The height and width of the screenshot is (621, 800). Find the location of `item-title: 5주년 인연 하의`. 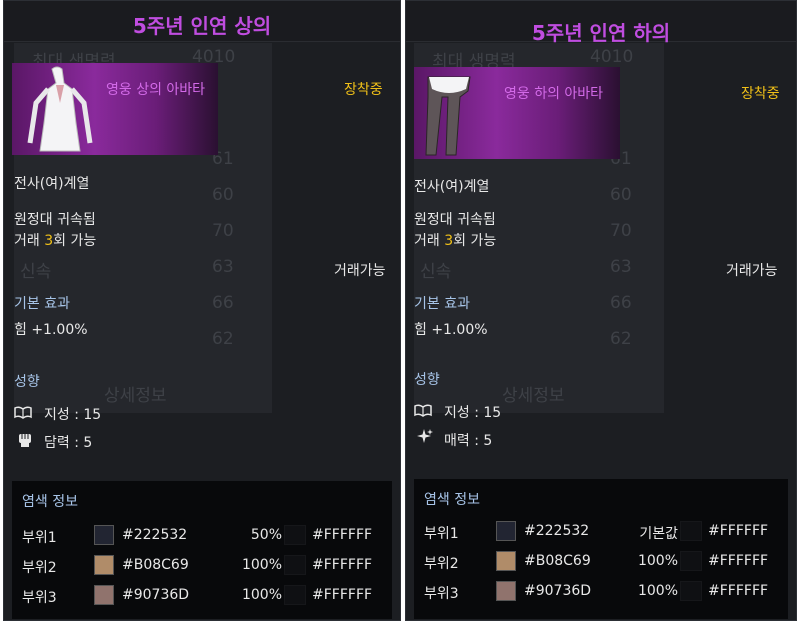

item-title: 5주년 인연 하의 is located at coordinates (601, 33).